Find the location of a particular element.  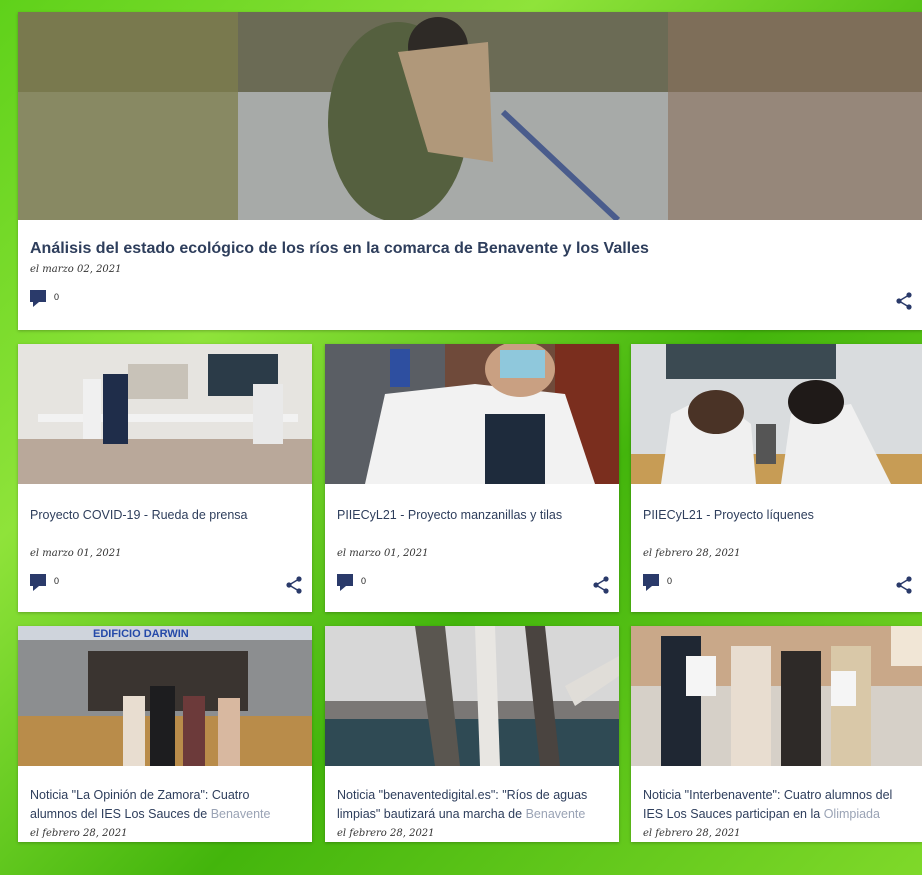

post-title-faded: Olimpiada is located at coordinates (851, 814).